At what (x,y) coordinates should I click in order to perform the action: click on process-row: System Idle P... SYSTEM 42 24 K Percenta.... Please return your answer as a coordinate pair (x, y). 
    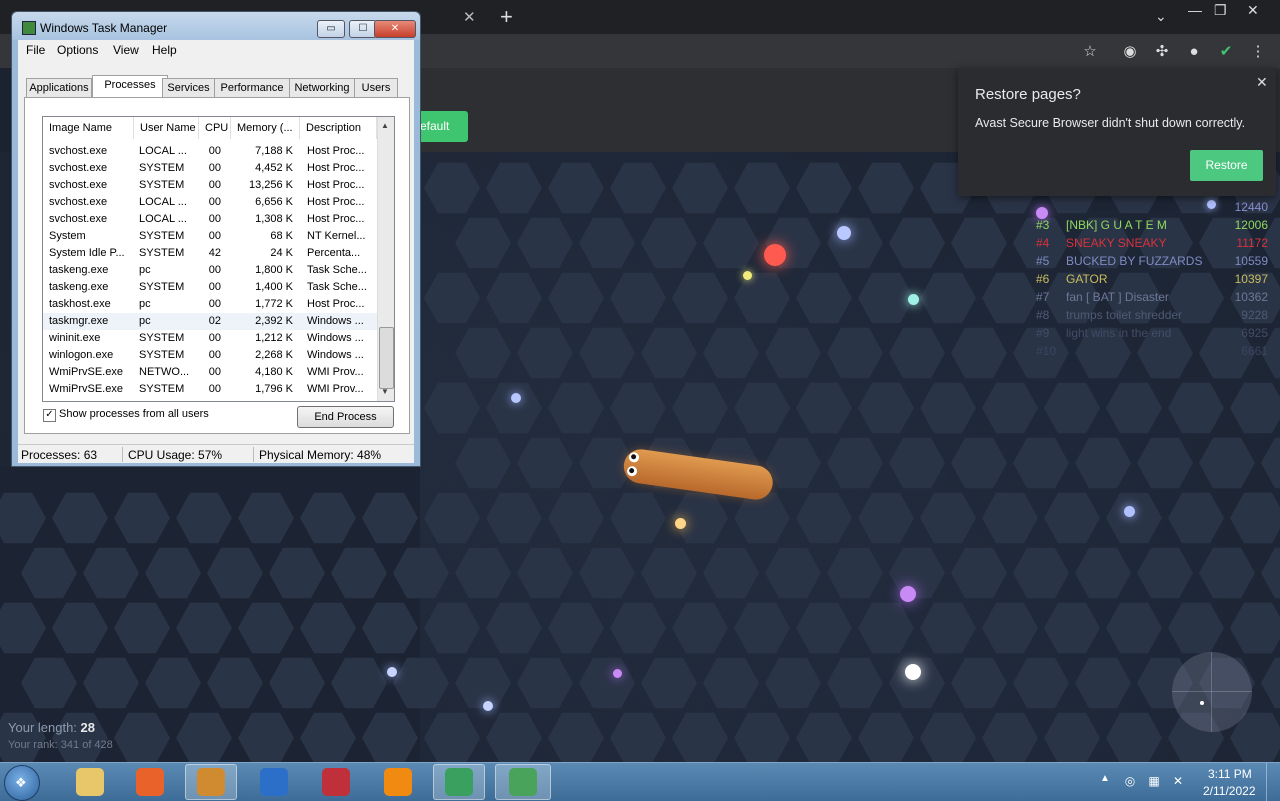
    Looking at the image, I should click on (210, 253).